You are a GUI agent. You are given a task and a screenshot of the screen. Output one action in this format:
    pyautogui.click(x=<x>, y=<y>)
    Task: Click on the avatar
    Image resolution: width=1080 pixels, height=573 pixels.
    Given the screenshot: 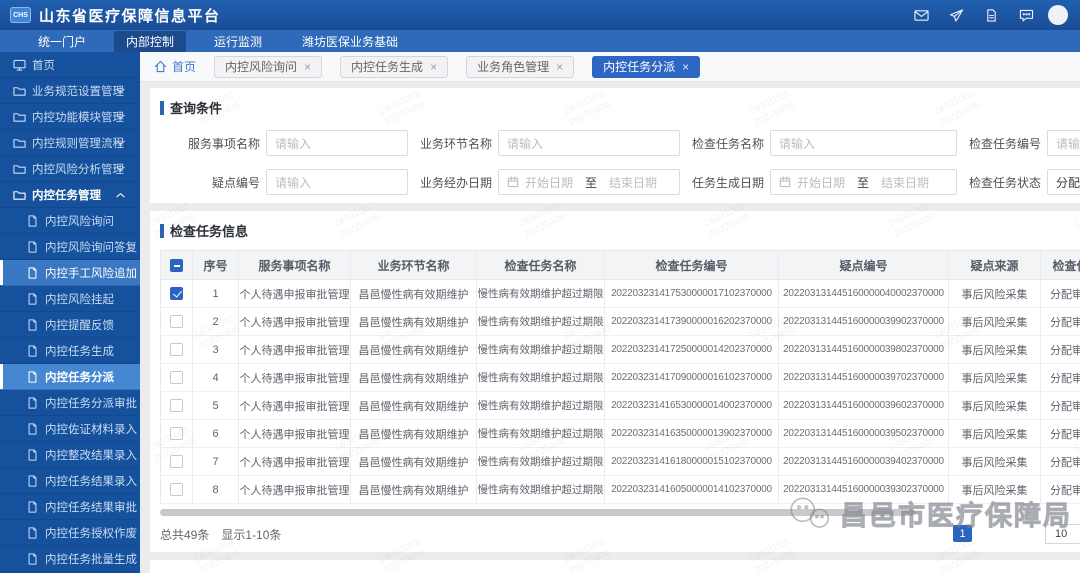 What is the action you would take?
    pyautogui.click(x=1058, y=15)
    